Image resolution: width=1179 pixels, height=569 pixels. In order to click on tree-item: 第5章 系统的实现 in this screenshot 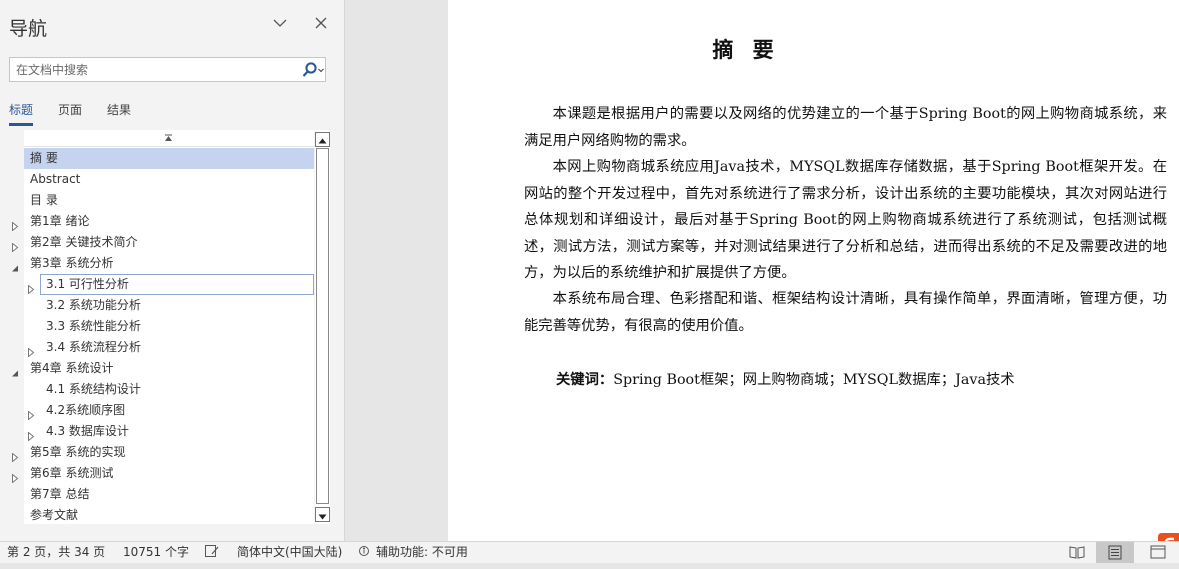, I will do `click(163, 452)`.